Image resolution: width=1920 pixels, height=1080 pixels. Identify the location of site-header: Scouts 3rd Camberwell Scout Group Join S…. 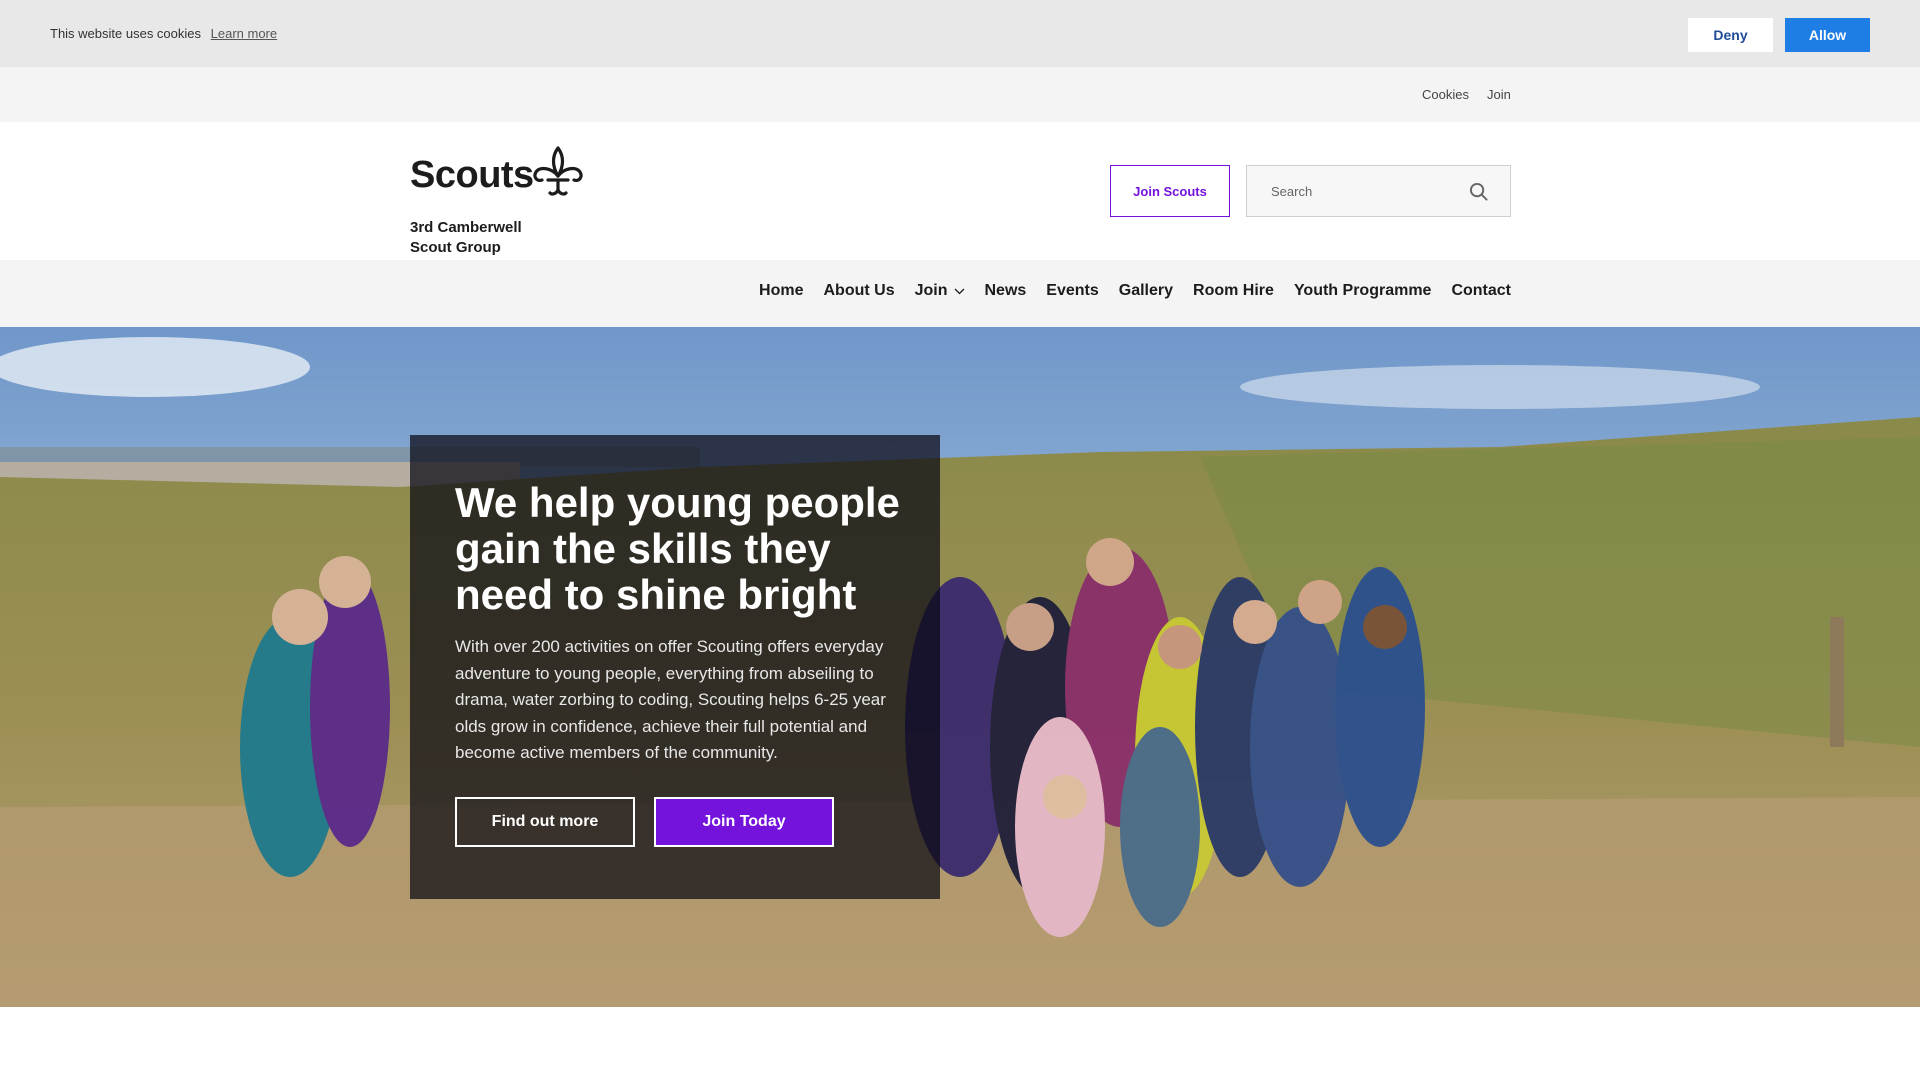
(960, 191).